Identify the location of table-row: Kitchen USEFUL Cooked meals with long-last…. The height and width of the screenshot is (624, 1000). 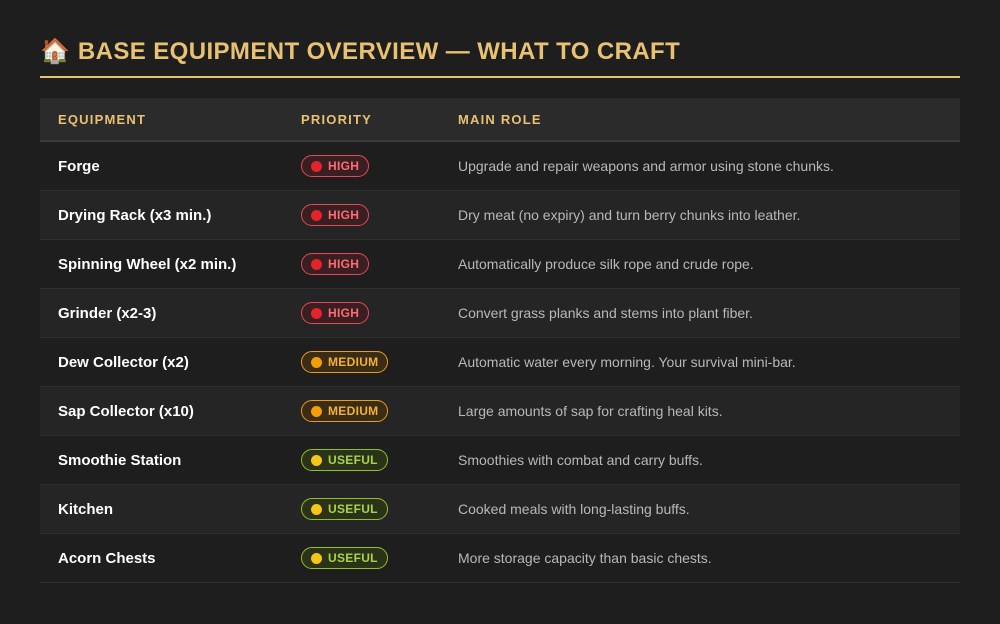
(500, 509).